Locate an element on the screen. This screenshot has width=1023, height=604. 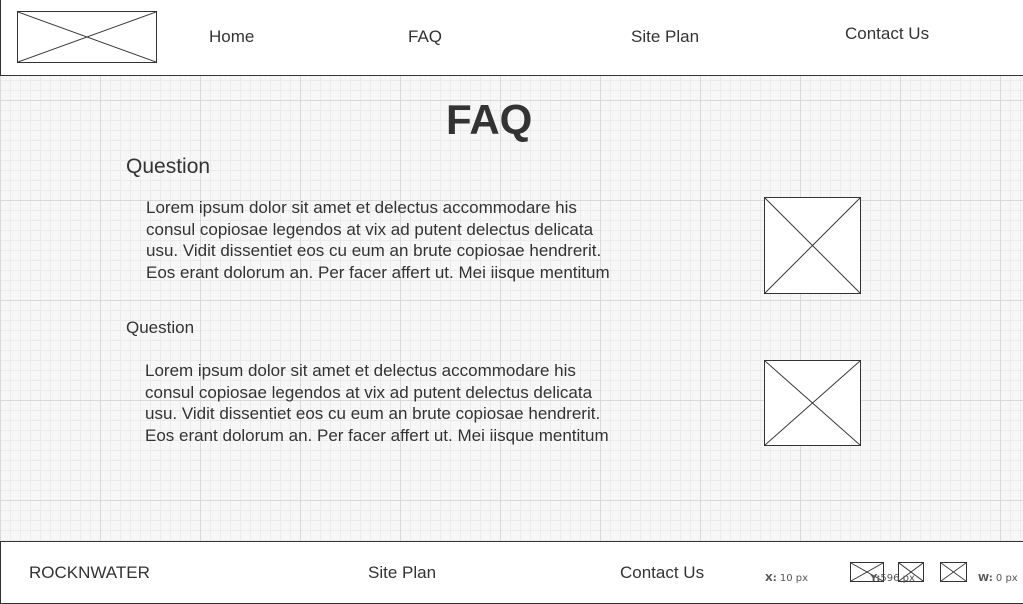
y-label: Y: is located at coordinates (875, 578).